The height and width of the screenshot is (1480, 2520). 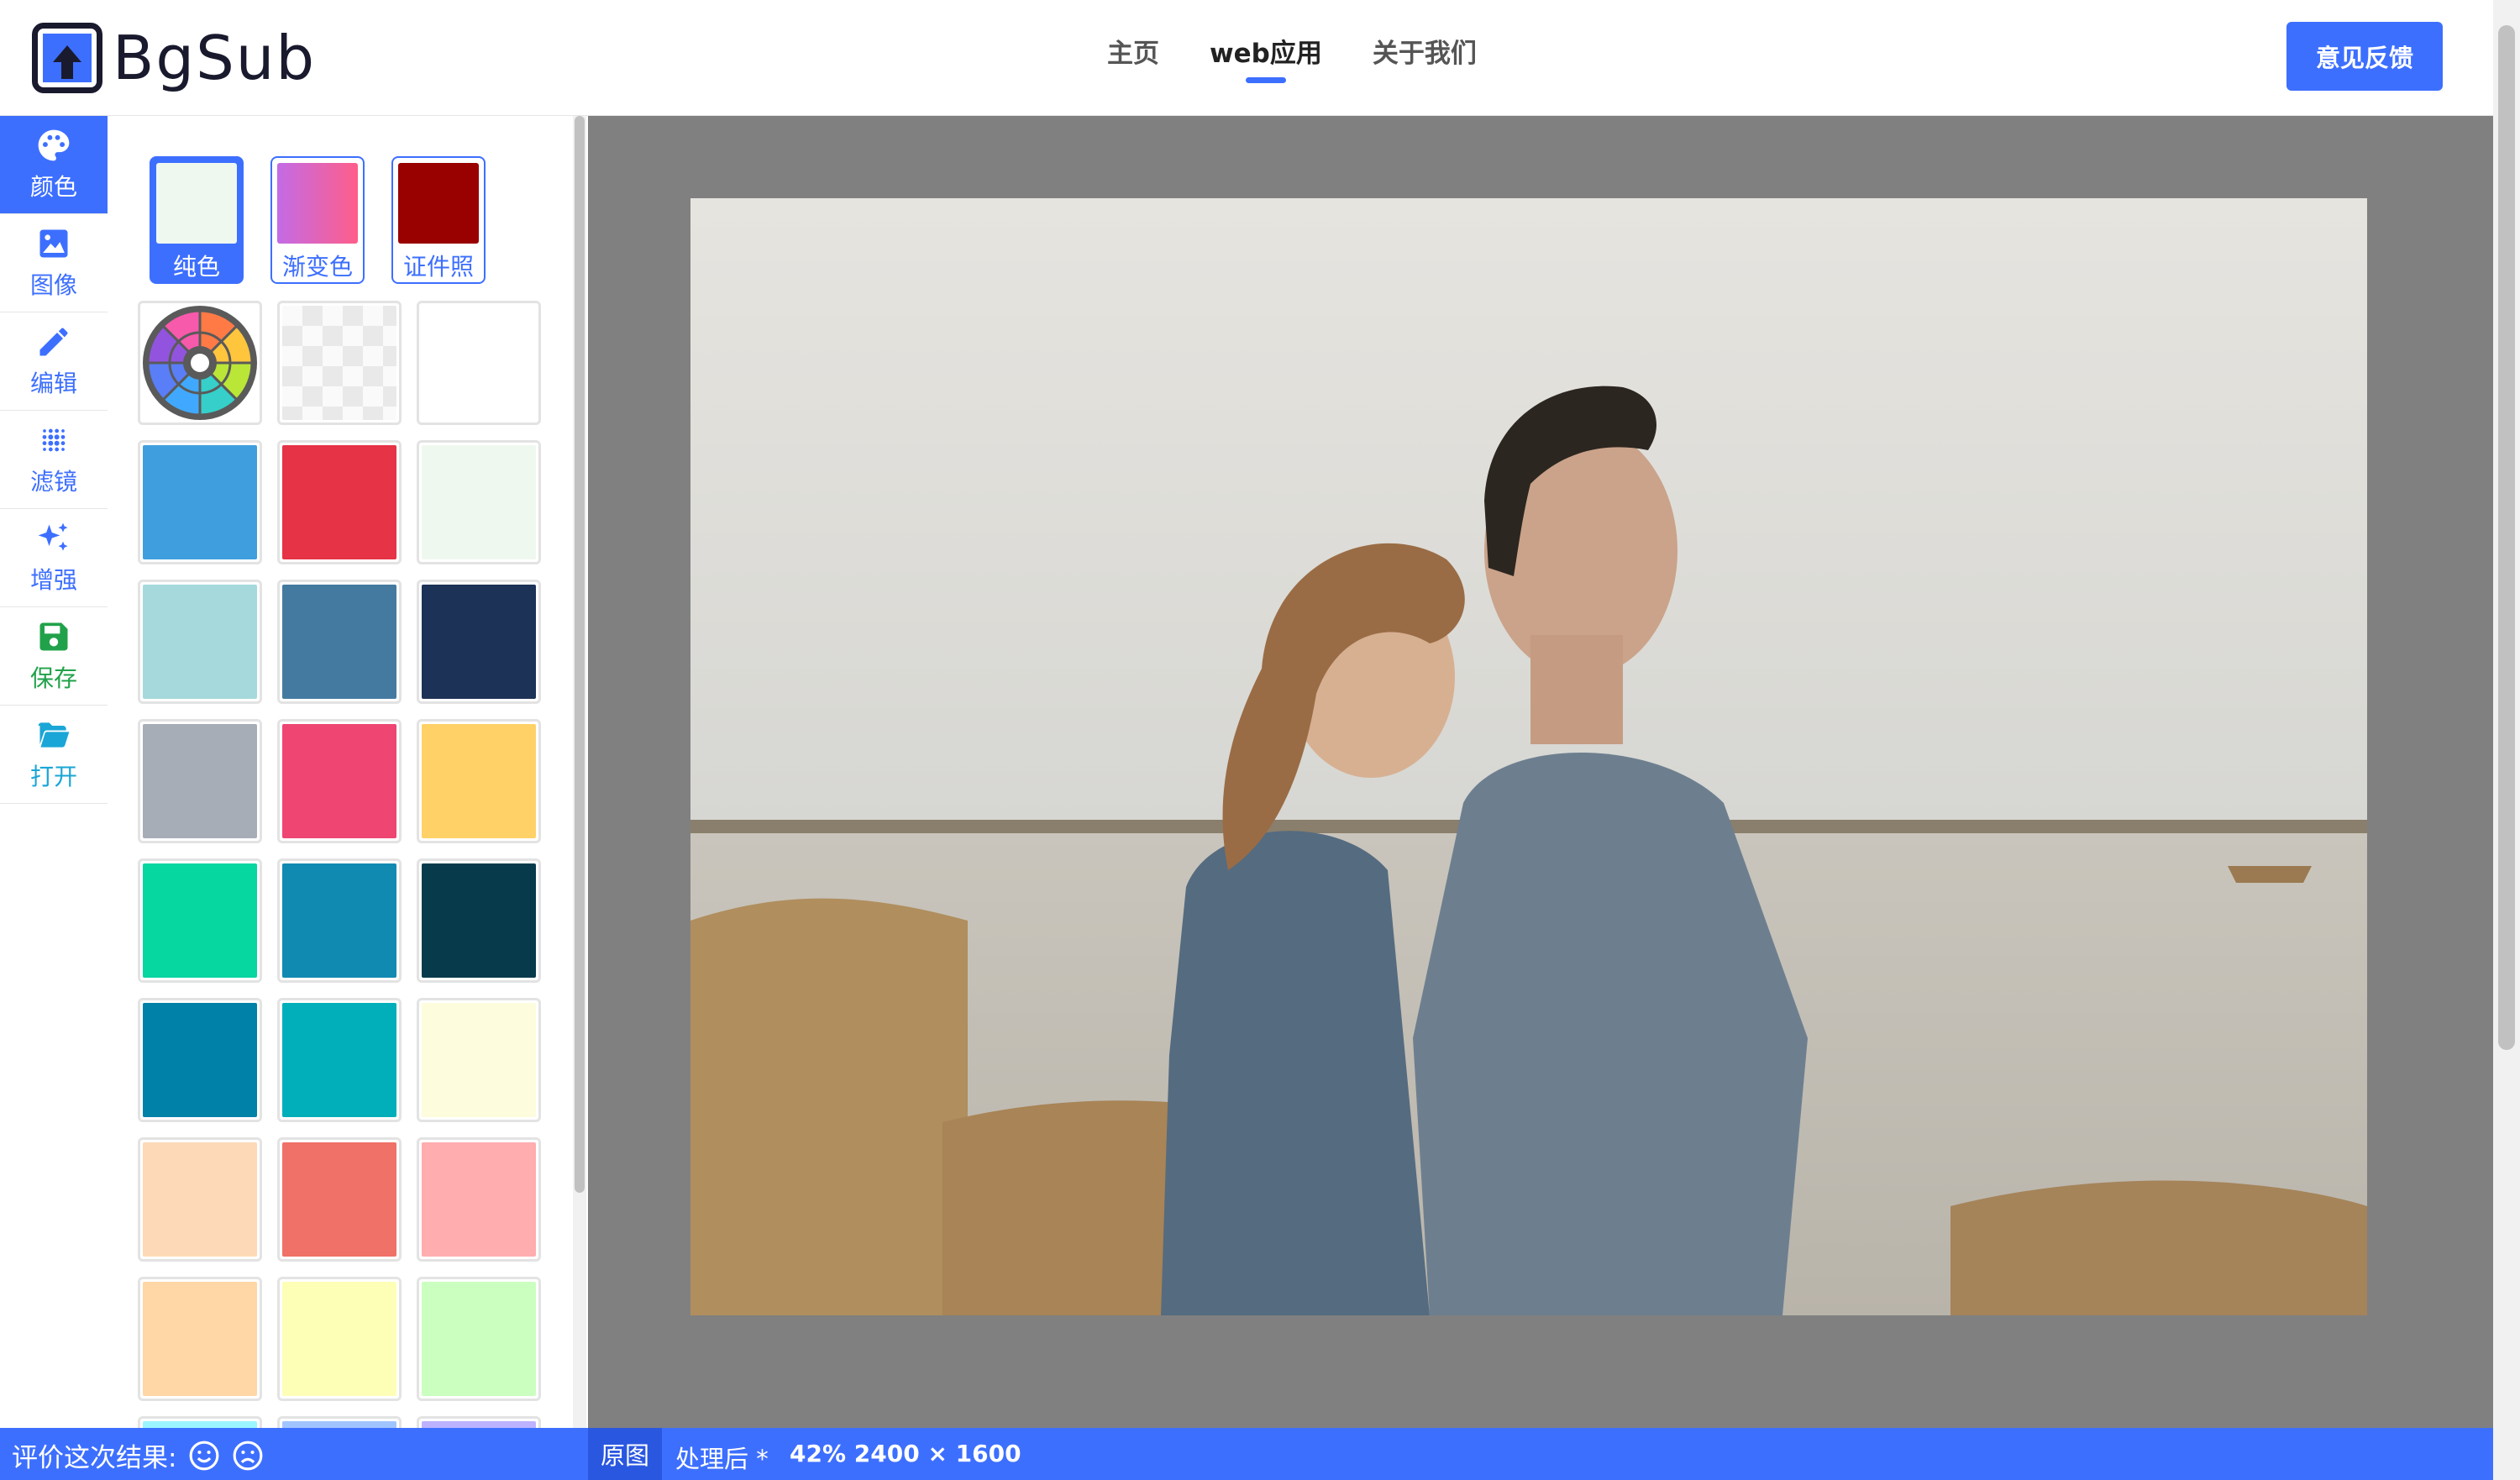 What do you see at coordinates (53, 580) in the screenshot?
I see `tool-enhance-label: 增强` at bounding box center [53, 580].